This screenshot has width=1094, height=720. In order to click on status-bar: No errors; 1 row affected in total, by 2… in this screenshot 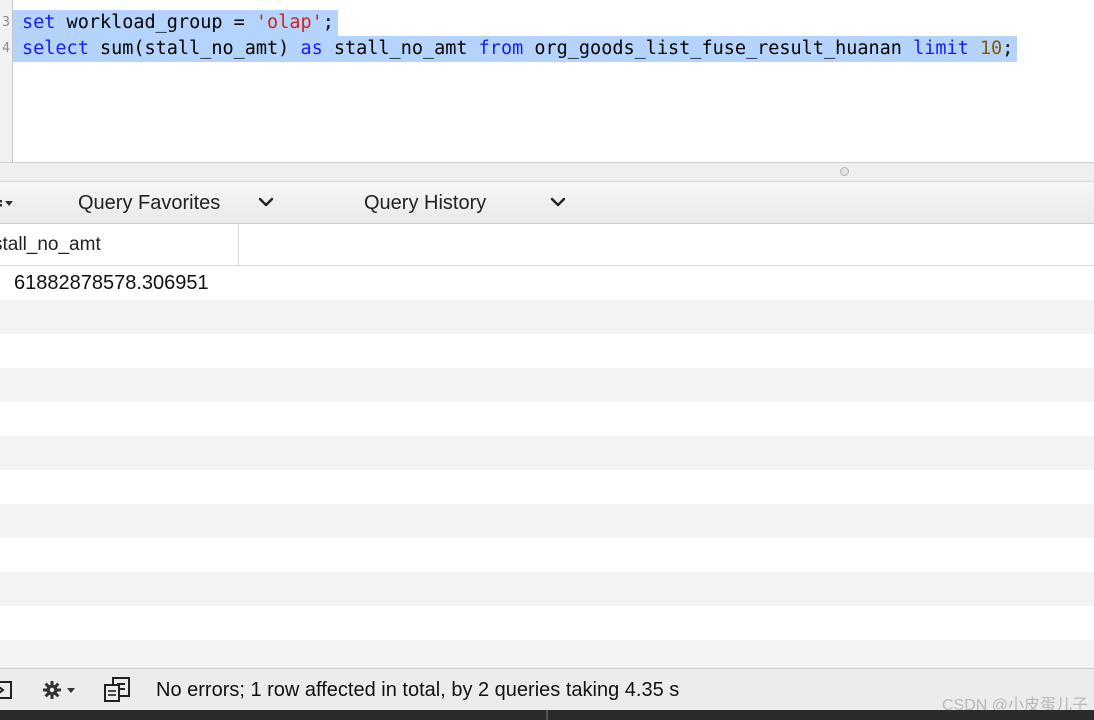, I will do `click(547, 691)`.